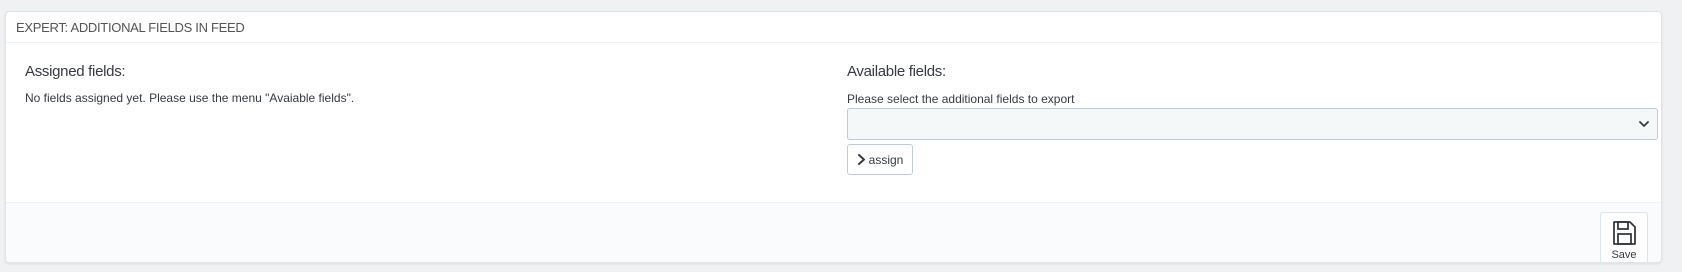 This screenshot has width=1682, height=272. Describe the element at coordinates (130, 27) in the screenshot. I see `panel-title: EXPERT: ADDITIONAL FIELDS IN FEED` at that location.